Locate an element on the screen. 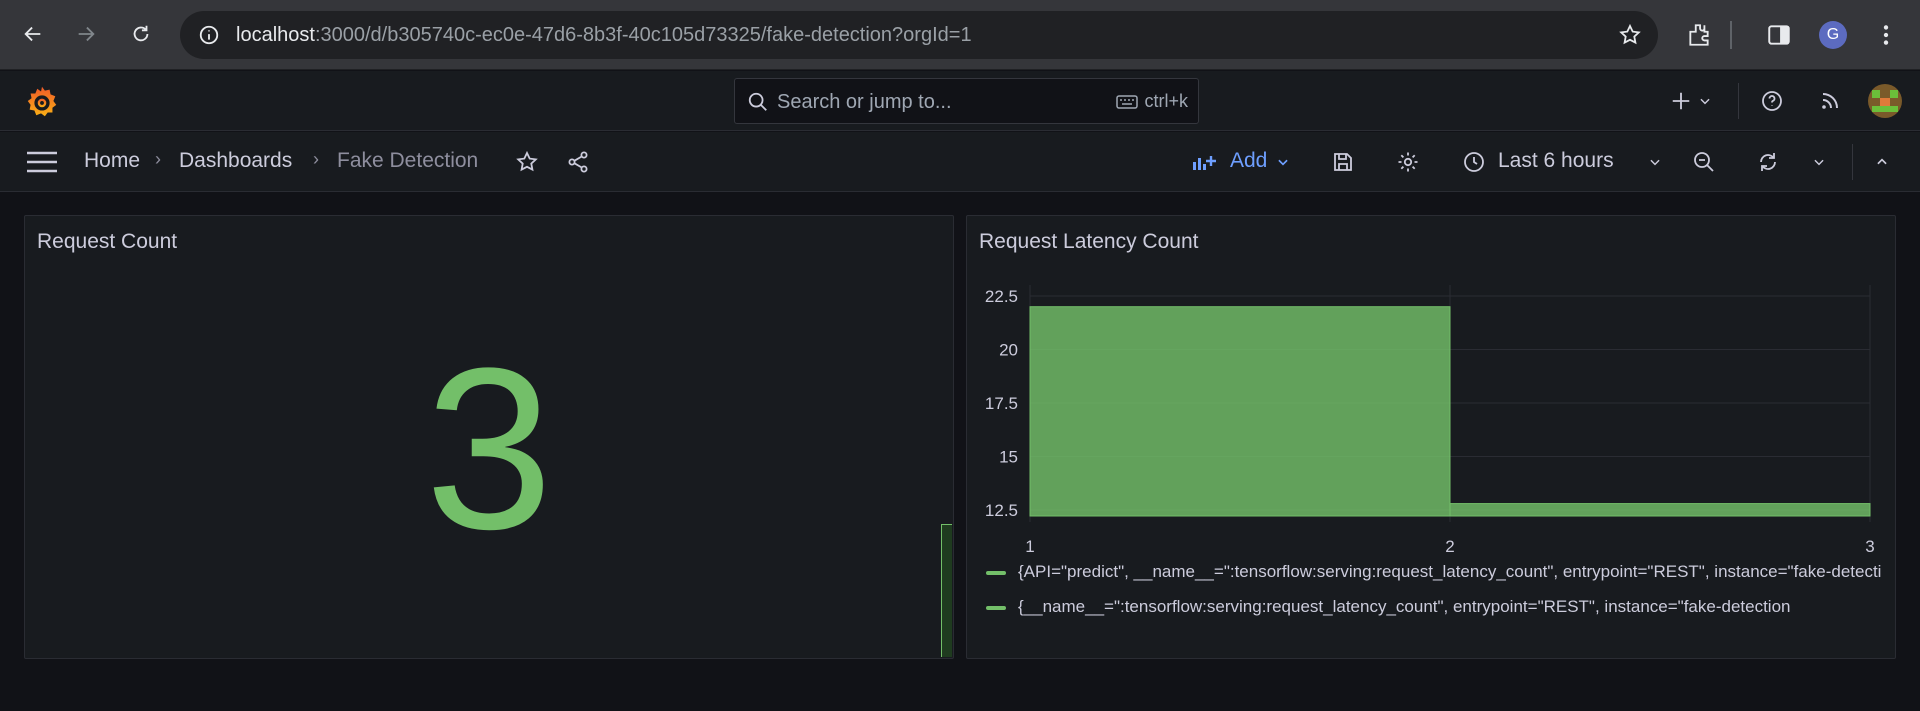 The height and width of the screenshot is (711, 1920). reload-icon is located at coordinates (141, 34).